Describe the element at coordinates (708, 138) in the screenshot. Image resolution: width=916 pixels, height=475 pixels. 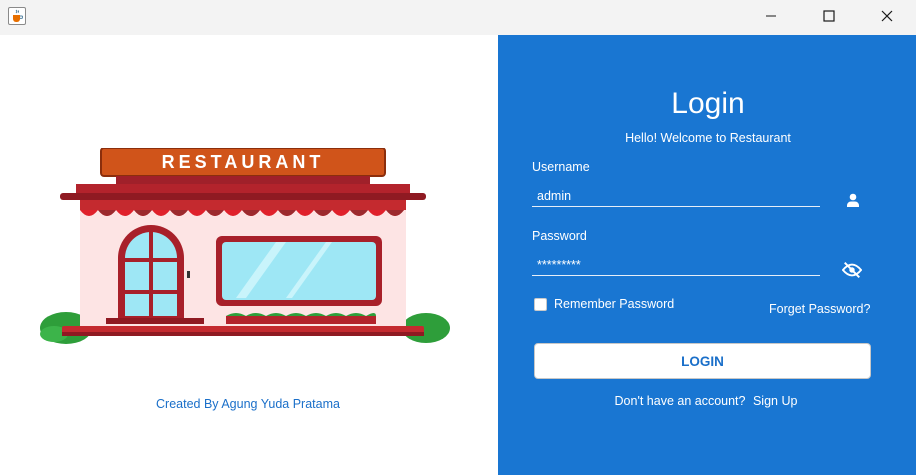
I see `welcome-subtitle: Hello! Welcome to Restaurant` at that location.